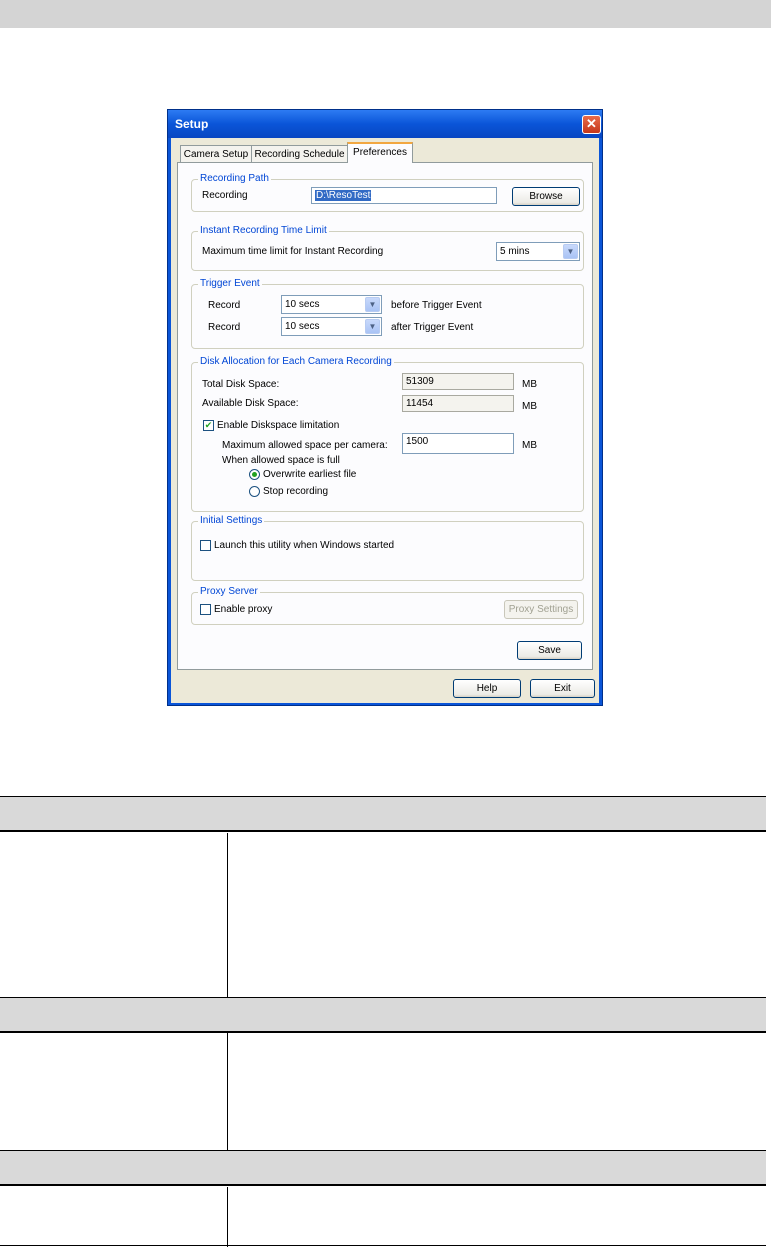 Image resolution: width=771 pixels, height=1247 pixels. Describe the element at coordinates (231, 521) in the screenshot. I see `group-label: Initial Settings` at that location.